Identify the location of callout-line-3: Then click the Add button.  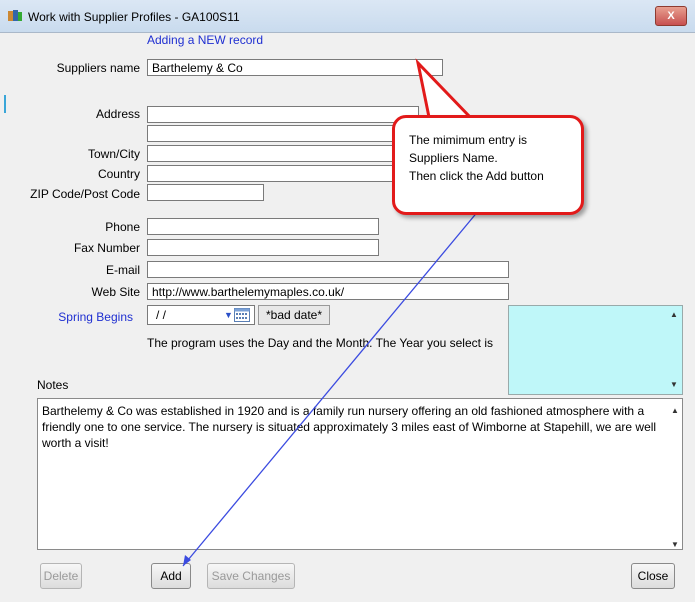
(476, 176).